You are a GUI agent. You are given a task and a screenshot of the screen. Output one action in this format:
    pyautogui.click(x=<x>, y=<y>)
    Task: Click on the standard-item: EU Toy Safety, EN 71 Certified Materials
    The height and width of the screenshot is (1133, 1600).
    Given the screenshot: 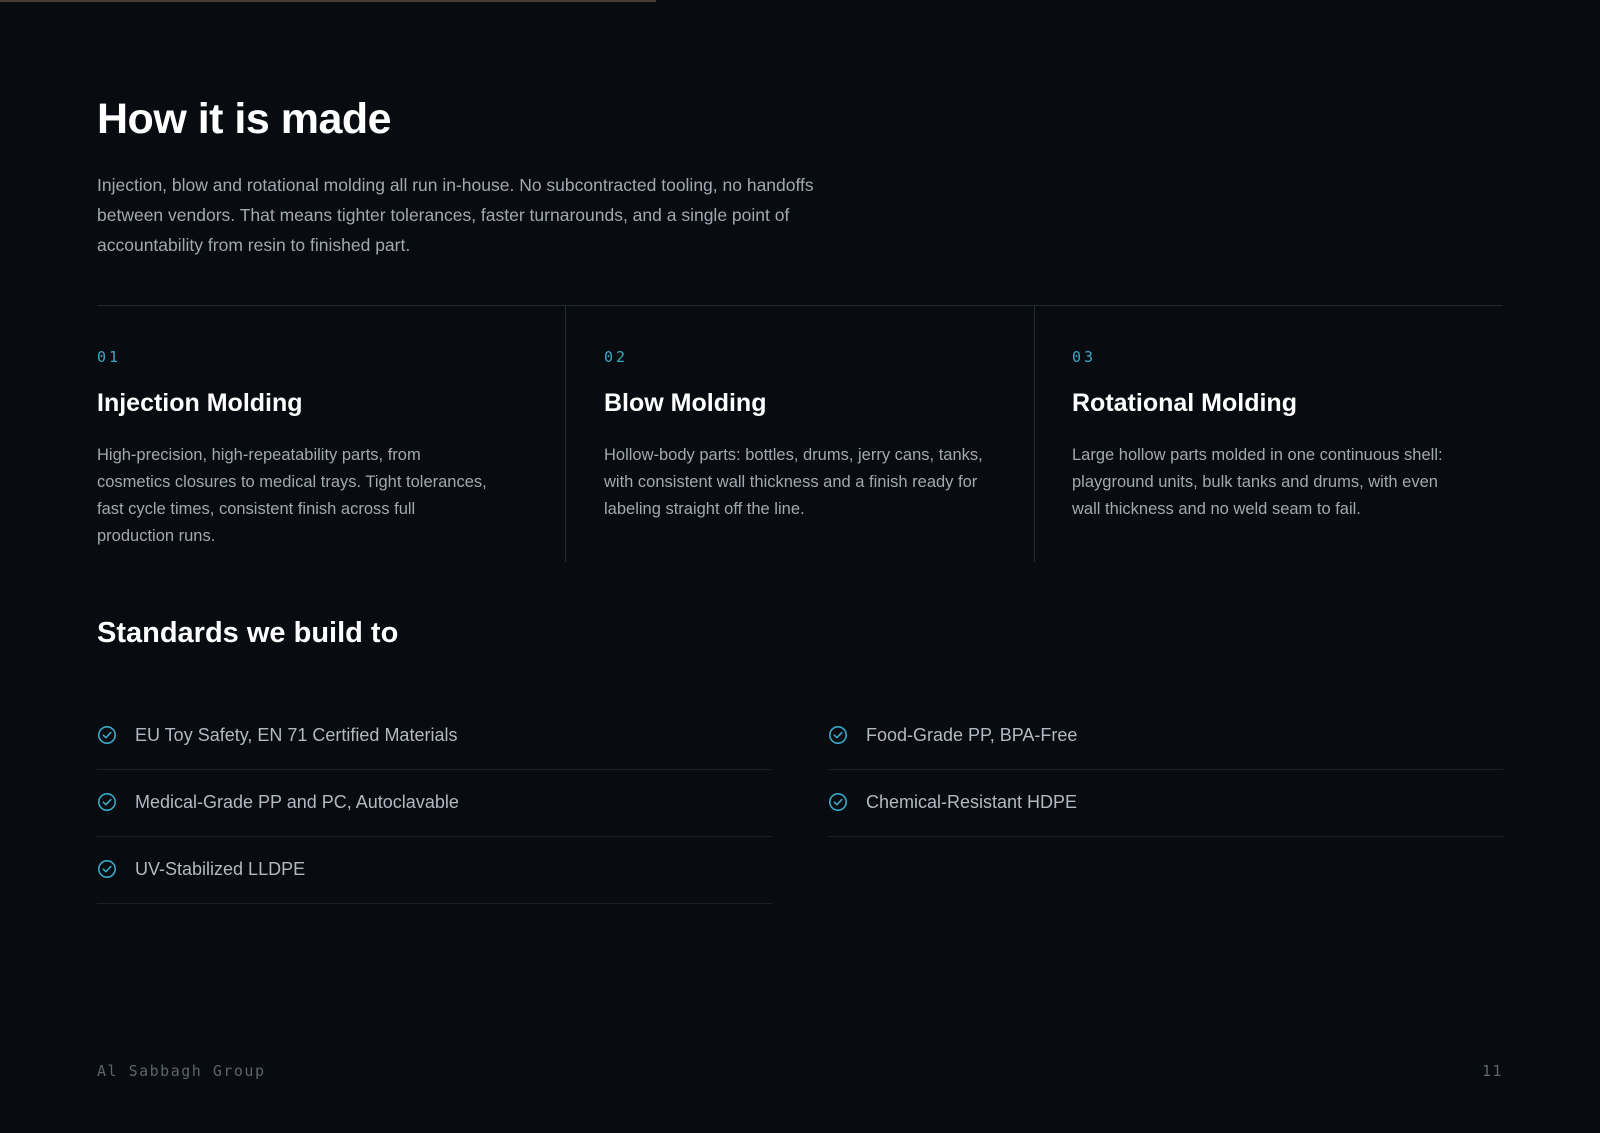 What is the action you would take?
    pyautogui.click(x=434, y=736)
    